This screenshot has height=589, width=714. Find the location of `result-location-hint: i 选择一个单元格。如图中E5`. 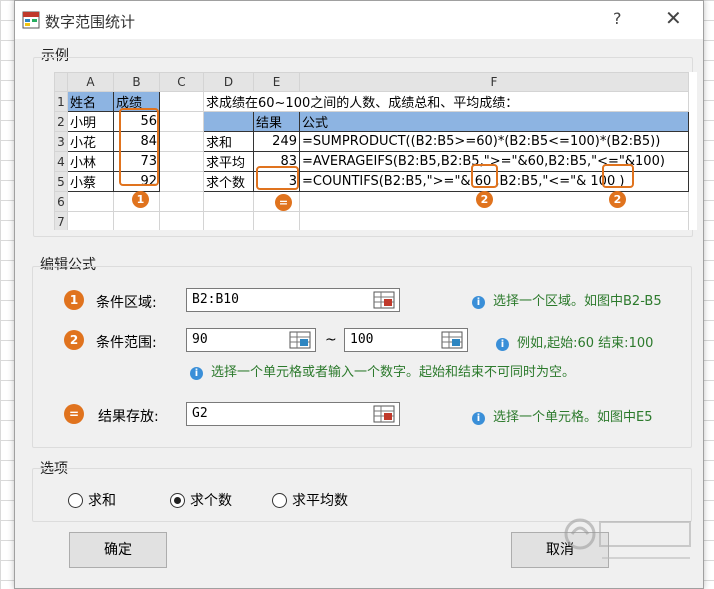

result-location-hint: i 选择一个单元格。如图中E5 is located at coordinates (562, 415).